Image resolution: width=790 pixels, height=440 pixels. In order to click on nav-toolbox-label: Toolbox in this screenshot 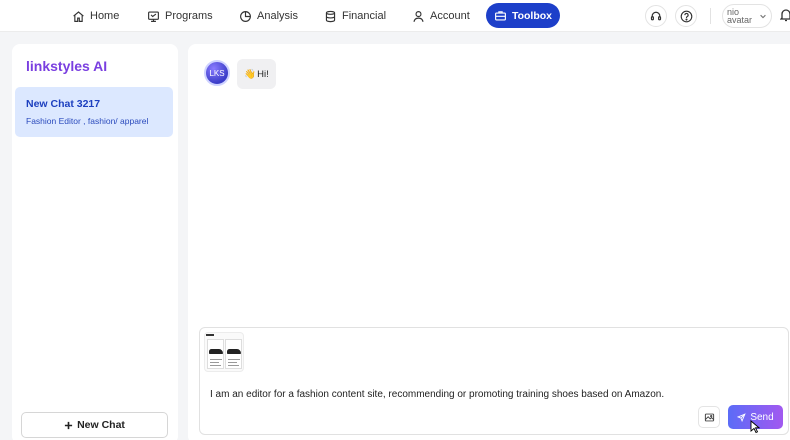, I will do `click(532, 15)`.